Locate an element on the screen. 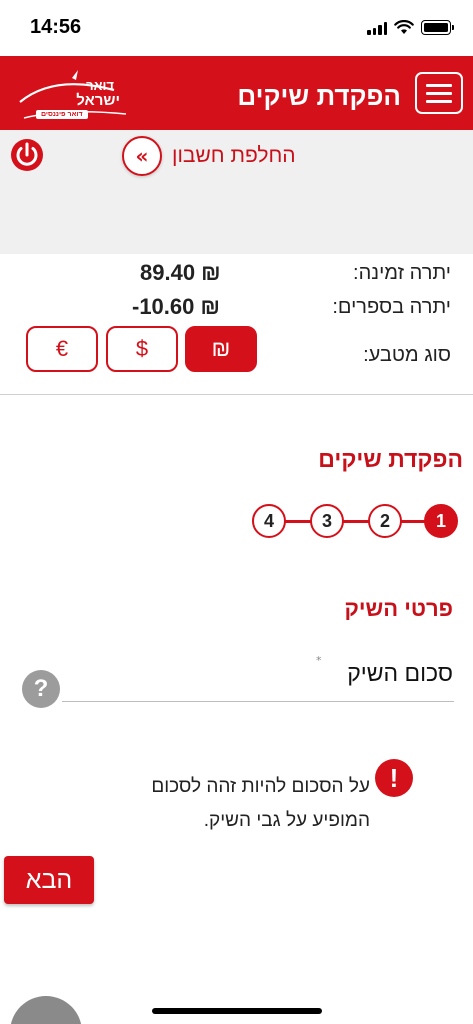  step-2: 2 is located at coordinates (385, 521).